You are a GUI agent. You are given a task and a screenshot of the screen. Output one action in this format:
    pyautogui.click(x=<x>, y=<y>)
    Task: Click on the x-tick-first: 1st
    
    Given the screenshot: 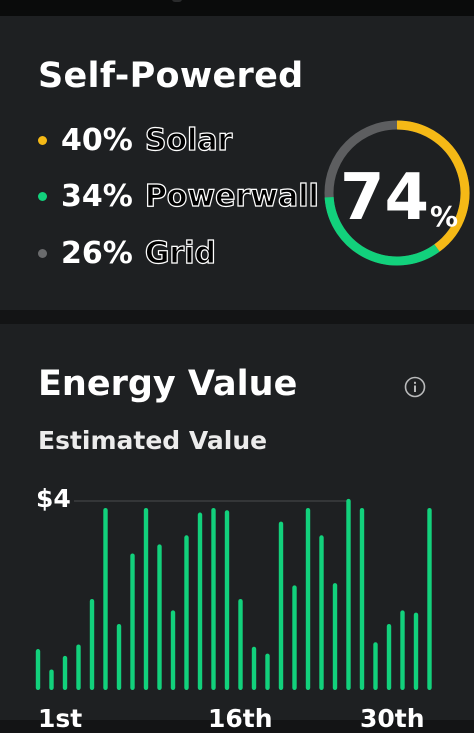 What is the action you would take?
    pyautogui.click(x=60, y=718)
    